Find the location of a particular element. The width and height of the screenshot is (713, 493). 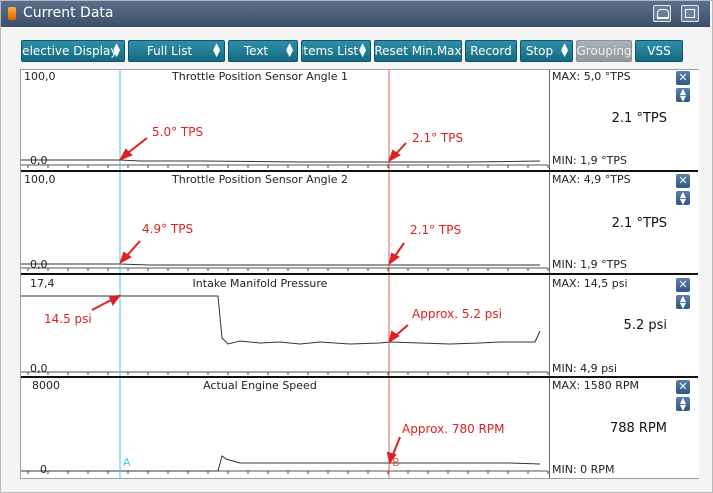

min-value: MIN: 0 RPM is located at coordinates (583, 469).